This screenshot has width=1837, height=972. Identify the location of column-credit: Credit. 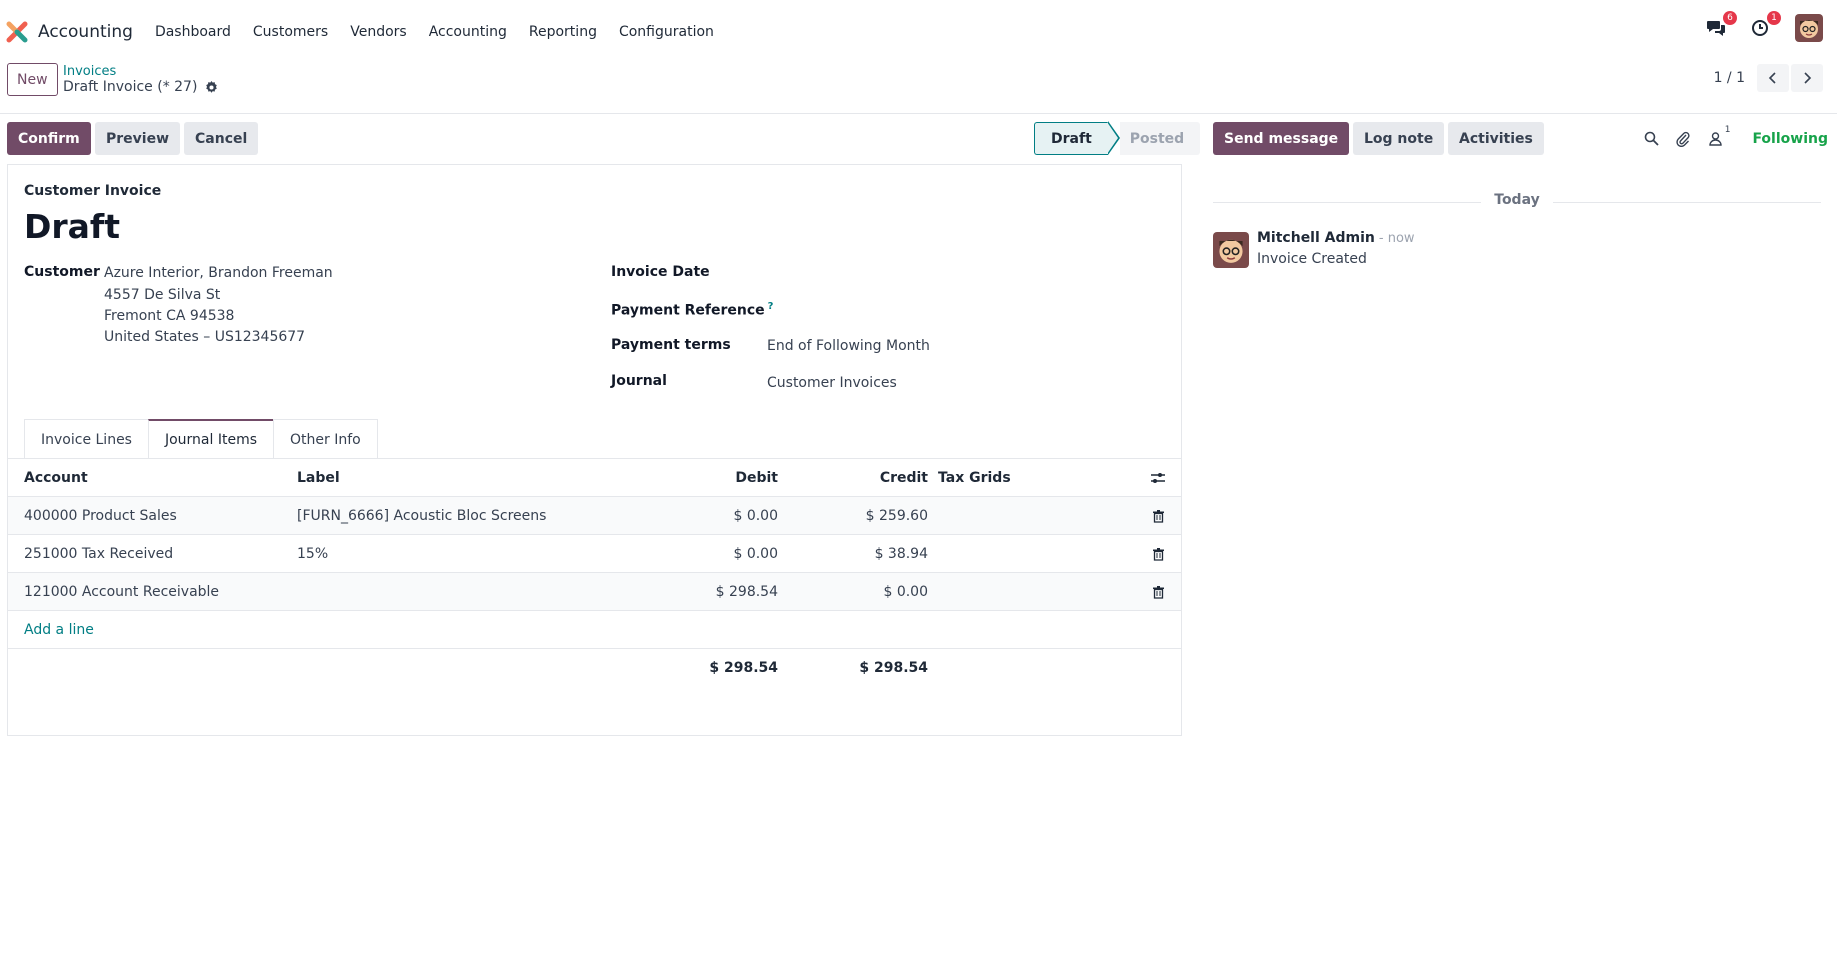
(853, 478).